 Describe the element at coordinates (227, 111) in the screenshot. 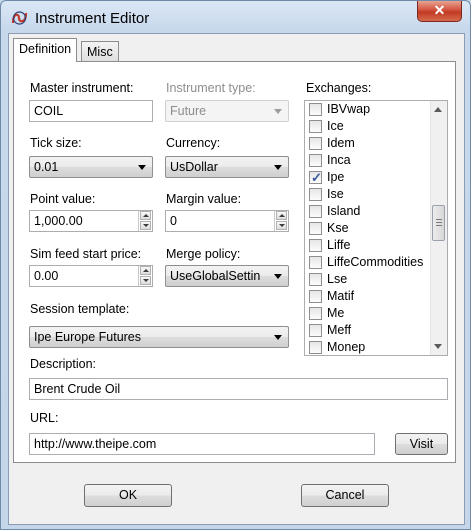

I see `instrument-type-select: Future` at that location.